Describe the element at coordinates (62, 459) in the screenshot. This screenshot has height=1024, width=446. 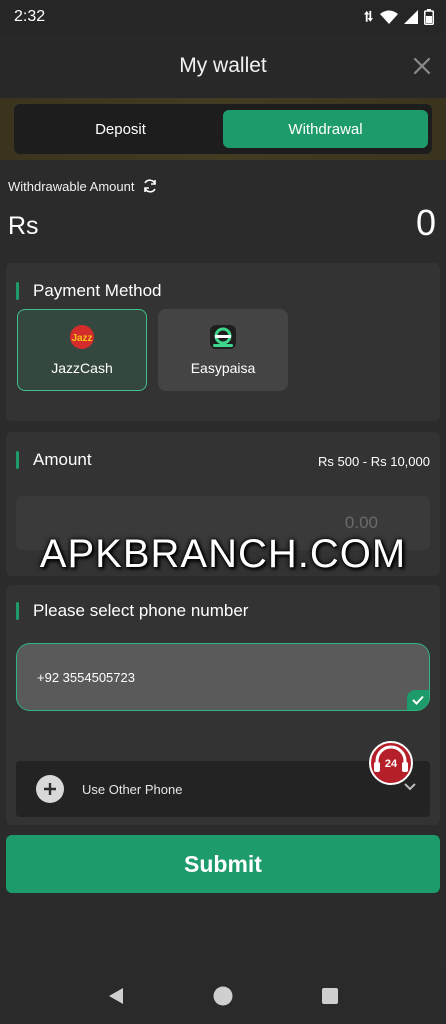
I see `amount-title: Amount` at that location.